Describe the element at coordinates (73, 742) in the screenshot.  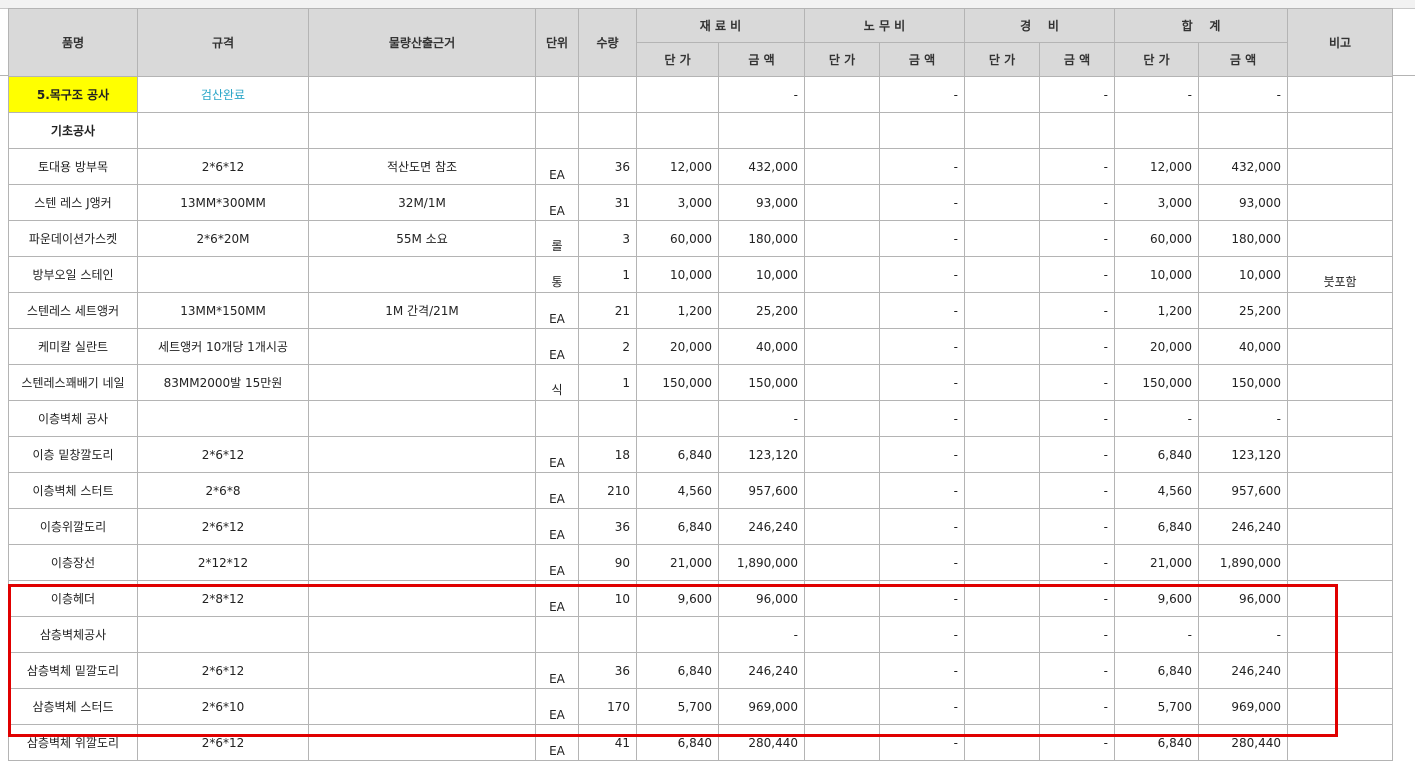
I see `cell-item: 삼층벽체 위깔도리` at that location.